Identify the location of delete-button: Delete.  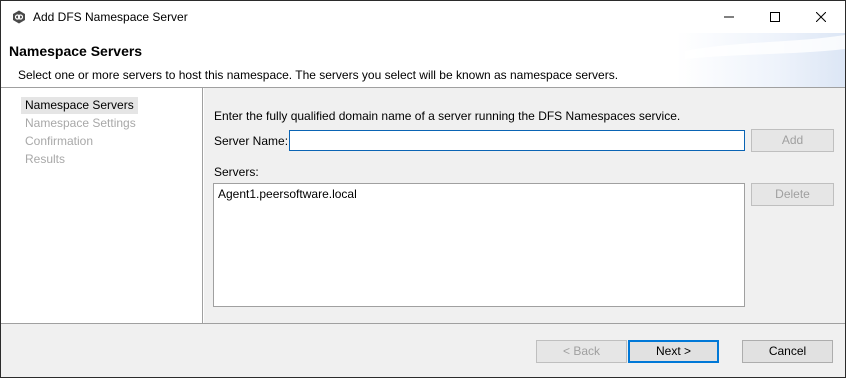
(792, 194).